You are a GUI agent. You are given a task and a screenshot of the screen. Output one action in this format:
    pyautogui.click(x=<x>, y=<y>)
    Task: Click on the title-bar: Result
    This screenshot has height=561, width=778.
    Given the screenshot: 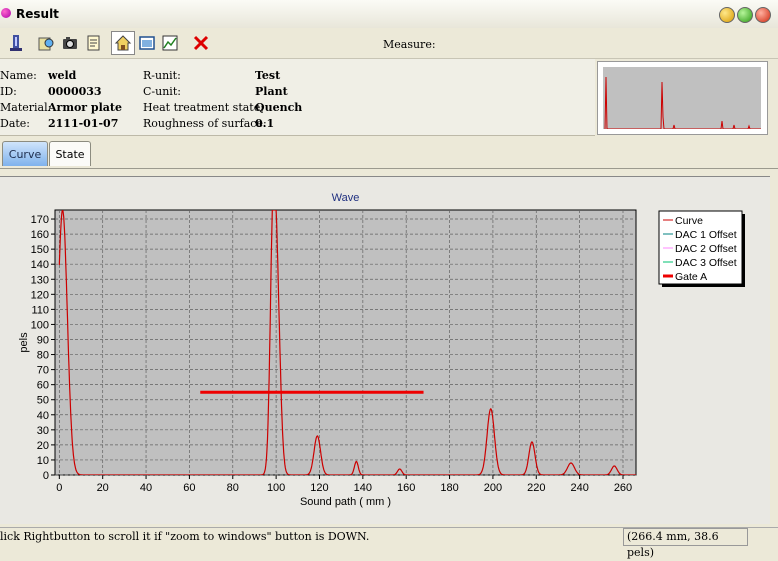 What is the action you would take?
    pyautogui.click(x=389, y=14)
    